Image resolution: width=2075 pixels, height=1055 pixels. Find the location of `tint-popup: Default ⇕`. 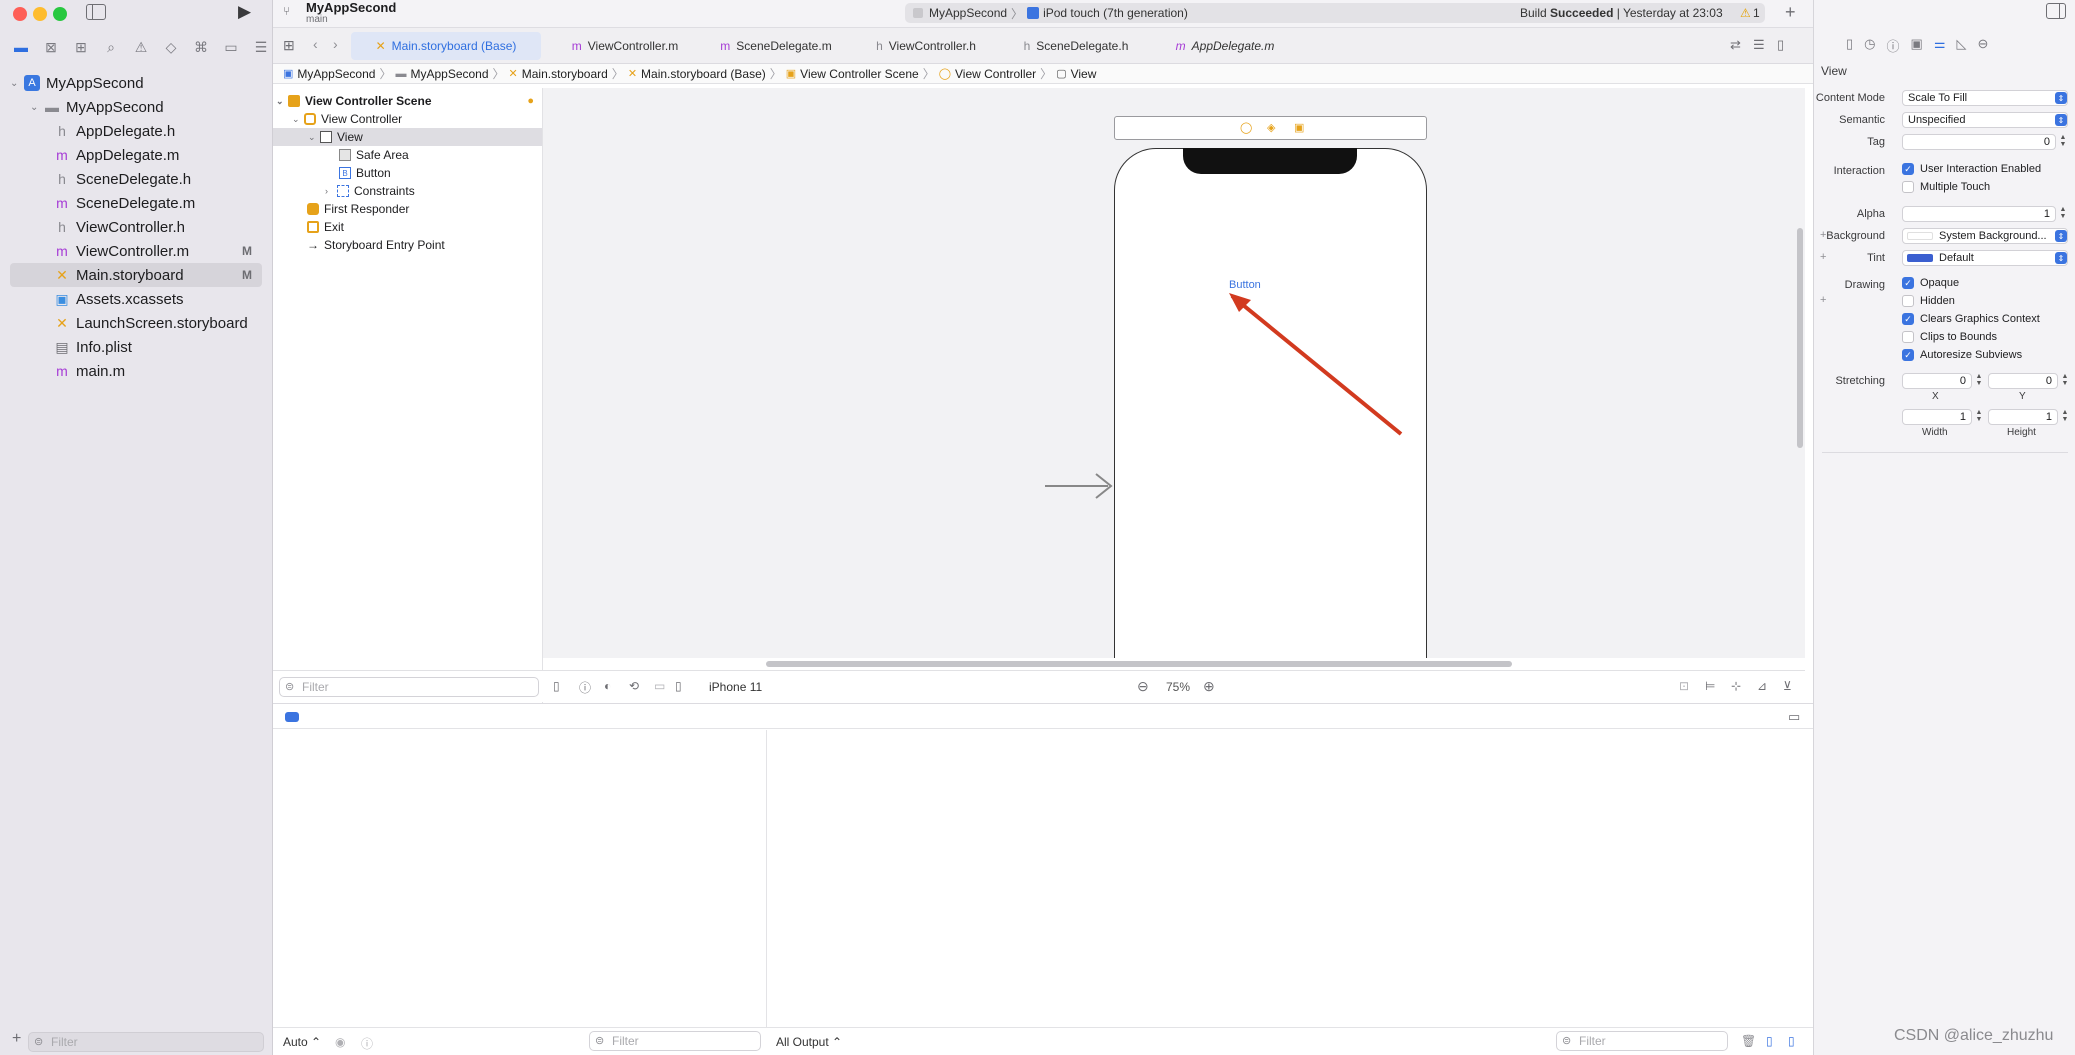

tint-popup: Default ⇕ is located at coordinates (1985, 258).